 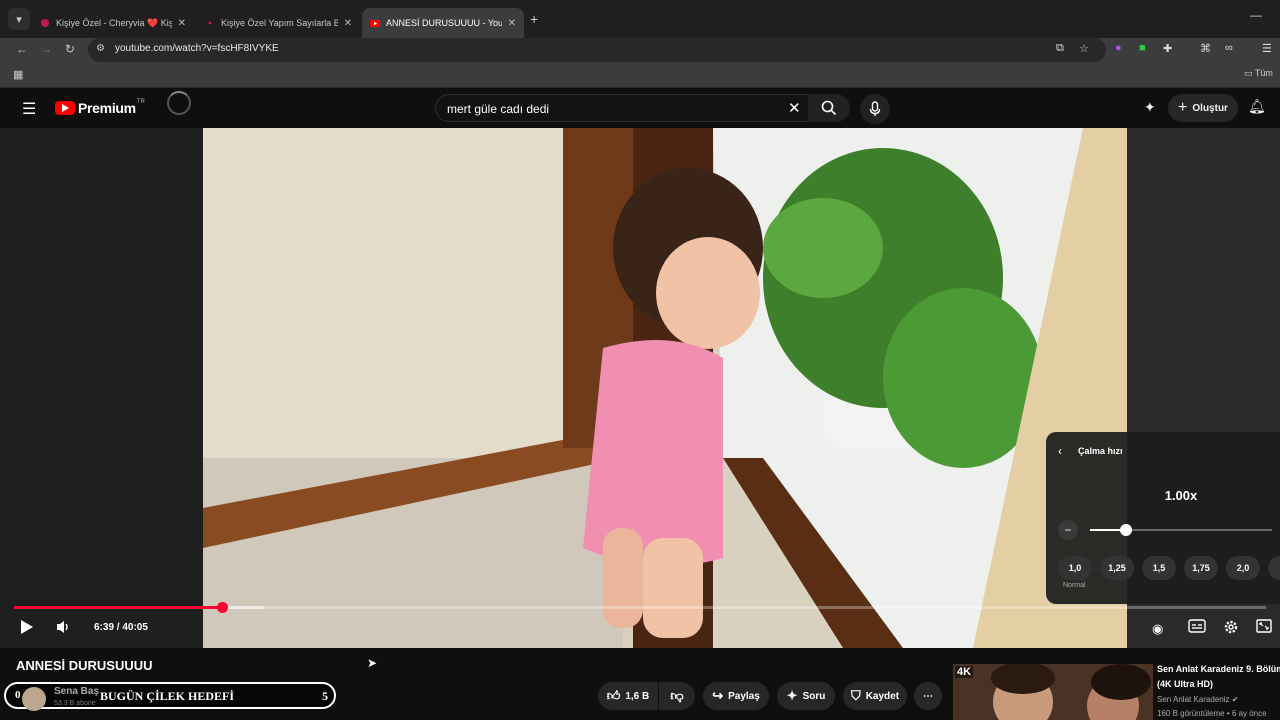 I want to click on speed-preset-chip: 1,25, so click(x=1117, y=568).